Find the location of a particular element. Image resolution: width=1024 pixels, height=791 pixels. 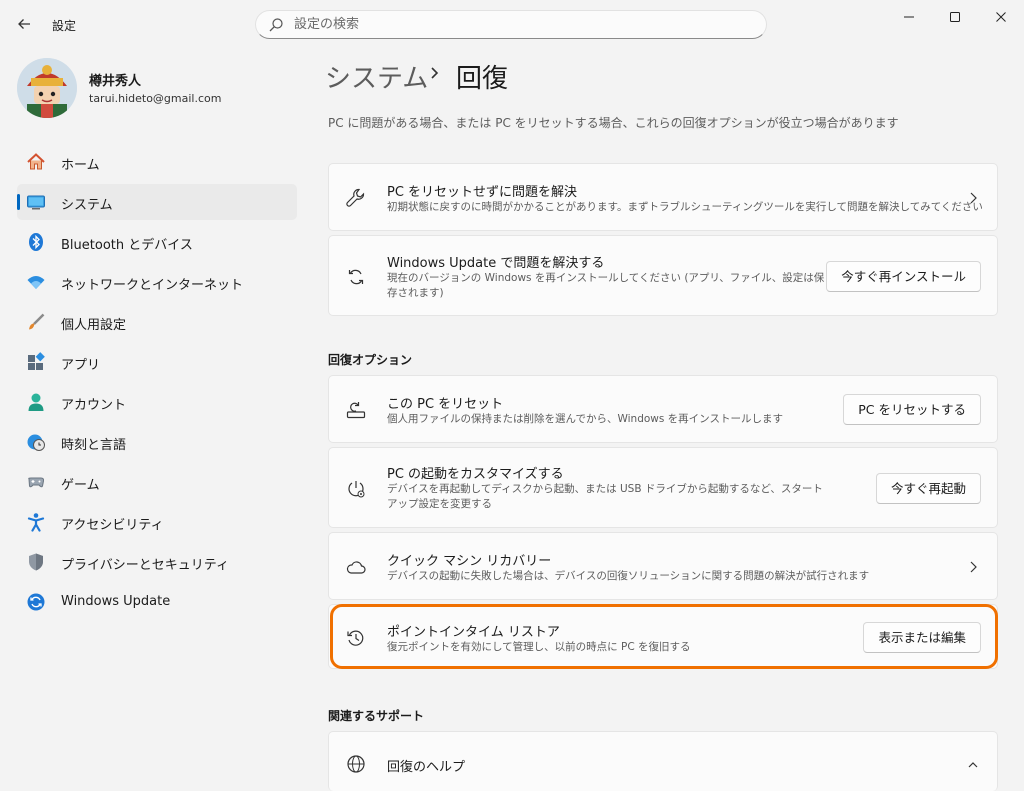

card-recovery-help: 回復のヘルプ is located at coordinates (663, 761).